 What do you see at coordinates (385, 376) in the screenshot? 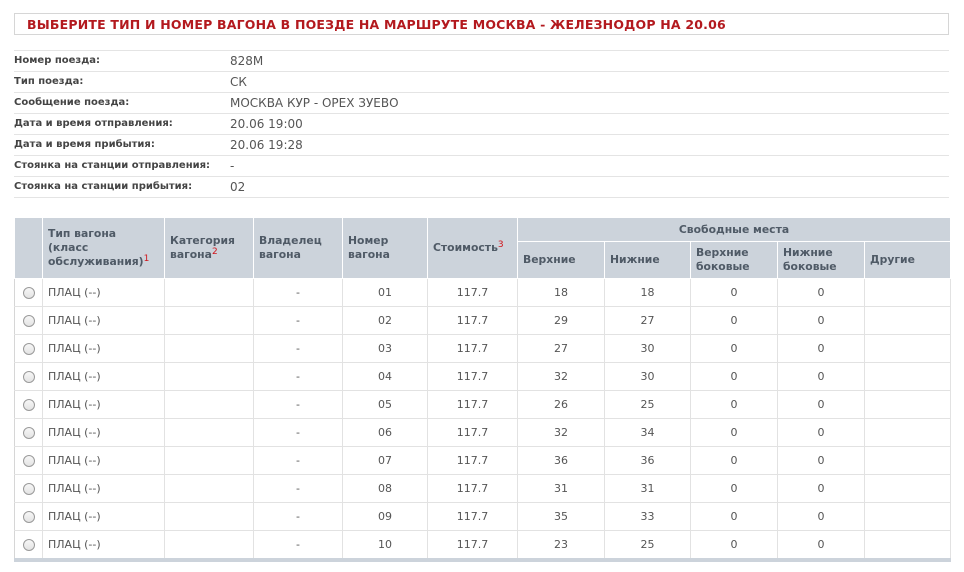
I see `cell-wagon-number: 04` at bounding box center [385, 376].